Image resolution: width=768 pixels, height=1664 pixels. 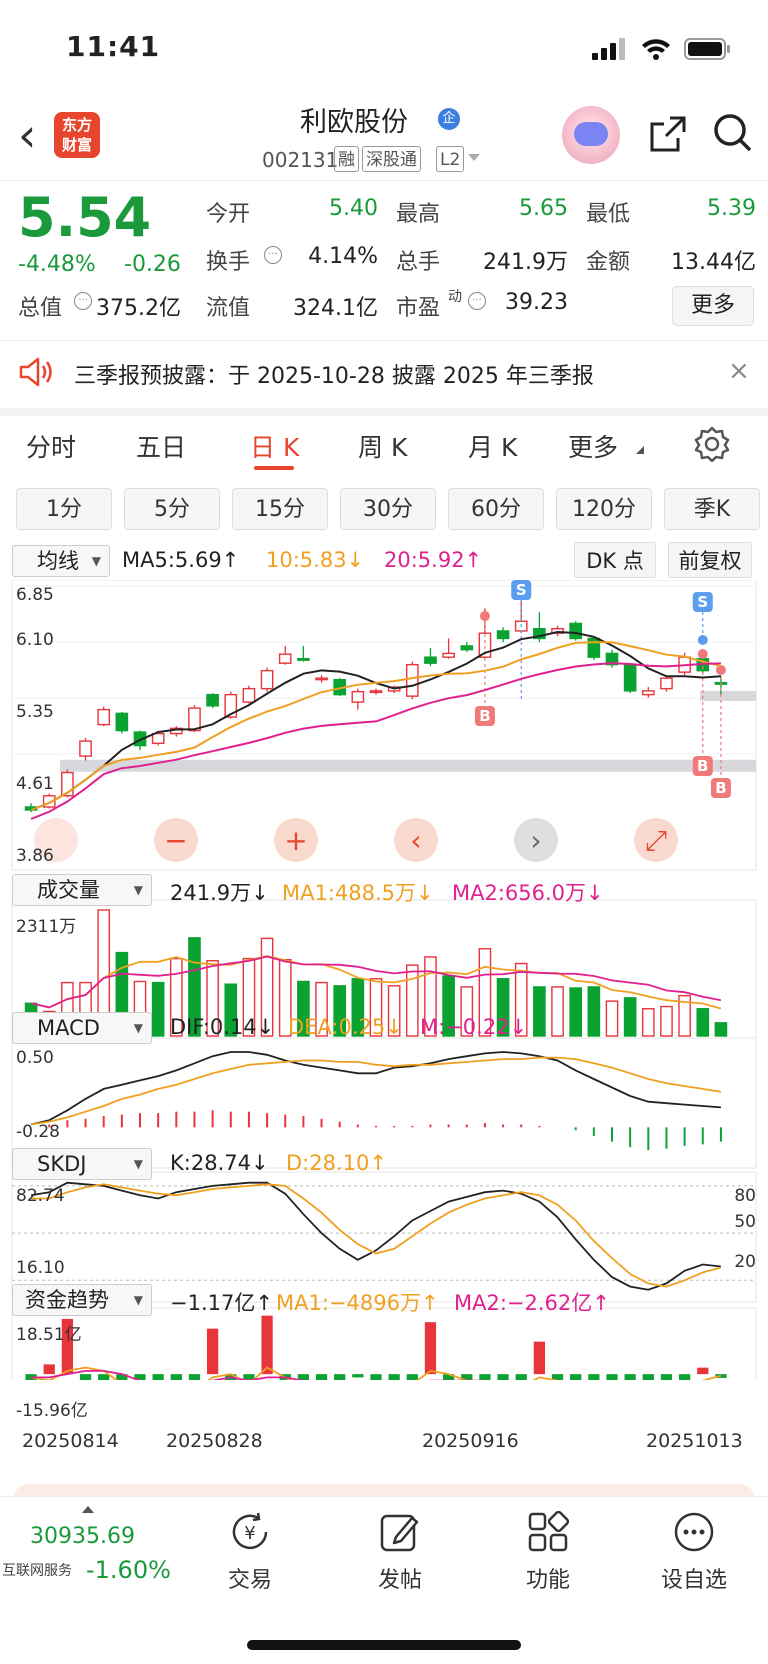 I want to click on nav-trade-label: 交易, so click(x=250, y=1578).